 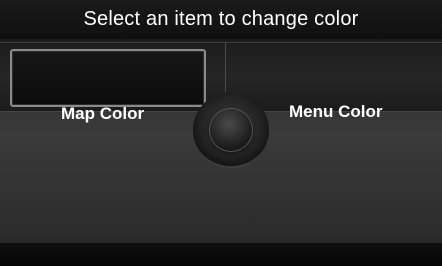 I want to click on map-color-label: Map Color, so click(x=103, y=113).